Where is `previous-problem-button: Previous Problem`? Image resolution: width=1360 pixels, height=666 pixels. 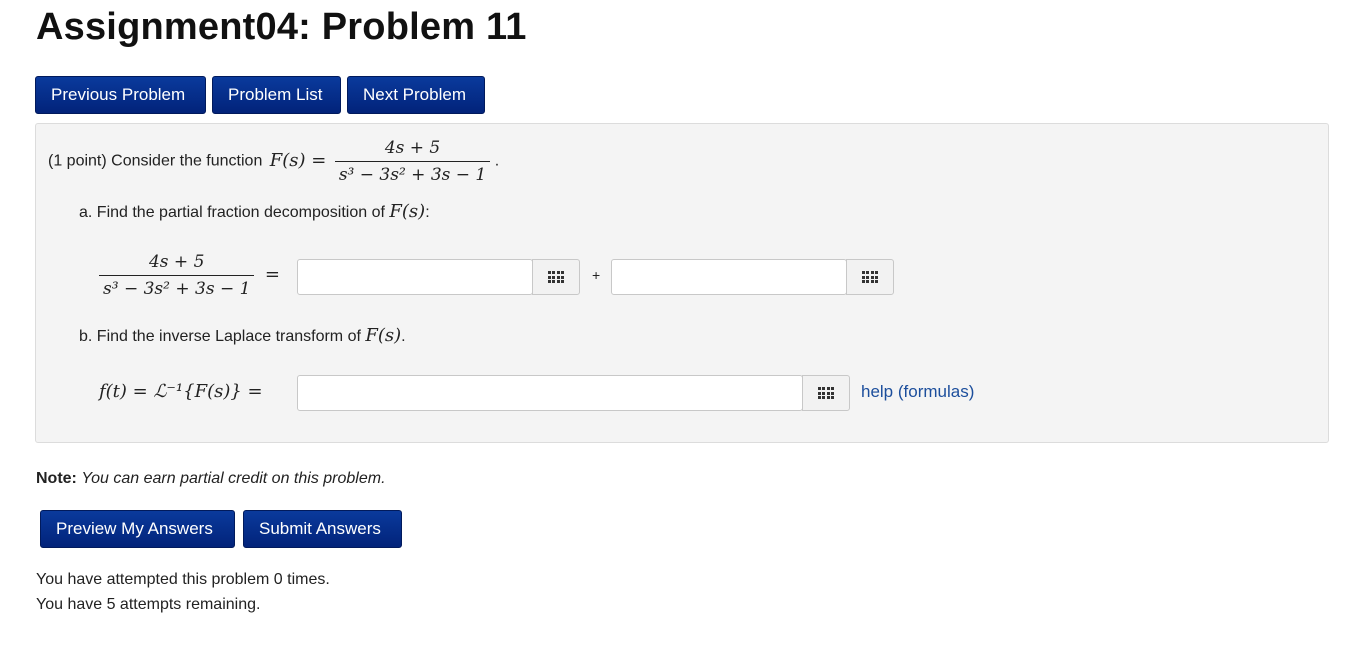 previous-problem-button: Previous Problem is located at coordinates (120, 95).